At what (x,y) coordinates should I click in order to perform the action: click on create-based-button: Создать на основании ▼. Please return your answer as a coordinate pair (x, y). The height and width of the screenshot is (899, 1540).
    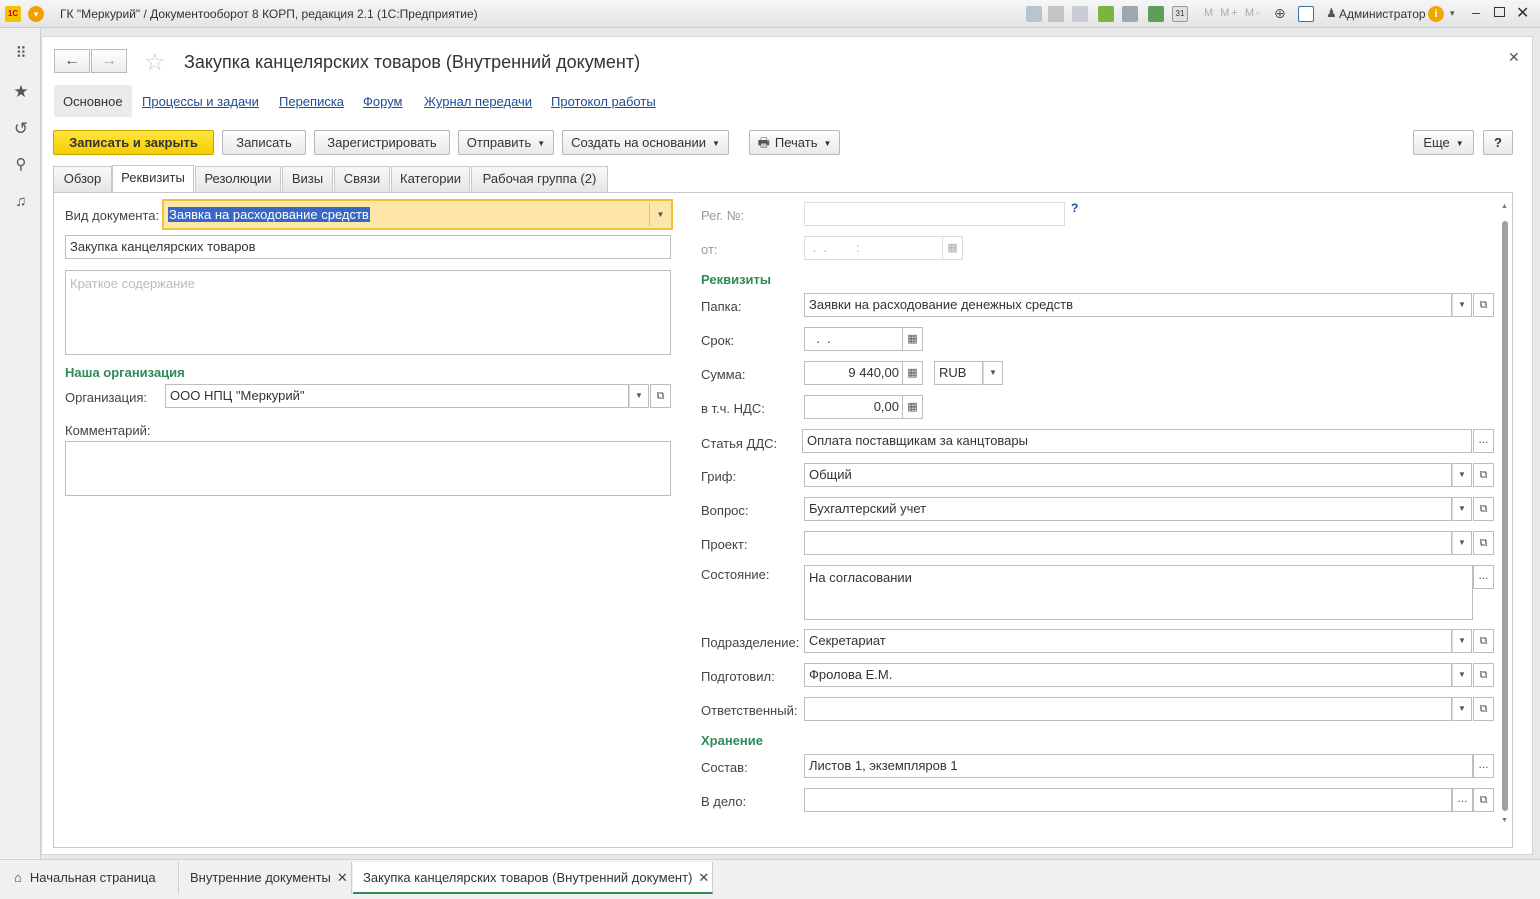
    Looking at the image, I should click on (645, 142).